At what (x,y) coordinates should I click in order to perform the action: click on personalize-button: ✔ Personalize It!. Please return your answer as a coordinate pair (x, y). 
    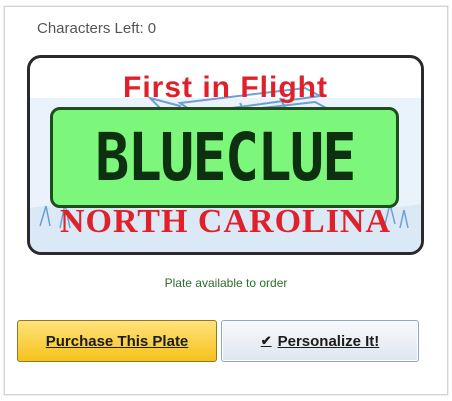
    Looking at the image, I should click on (320, 341).